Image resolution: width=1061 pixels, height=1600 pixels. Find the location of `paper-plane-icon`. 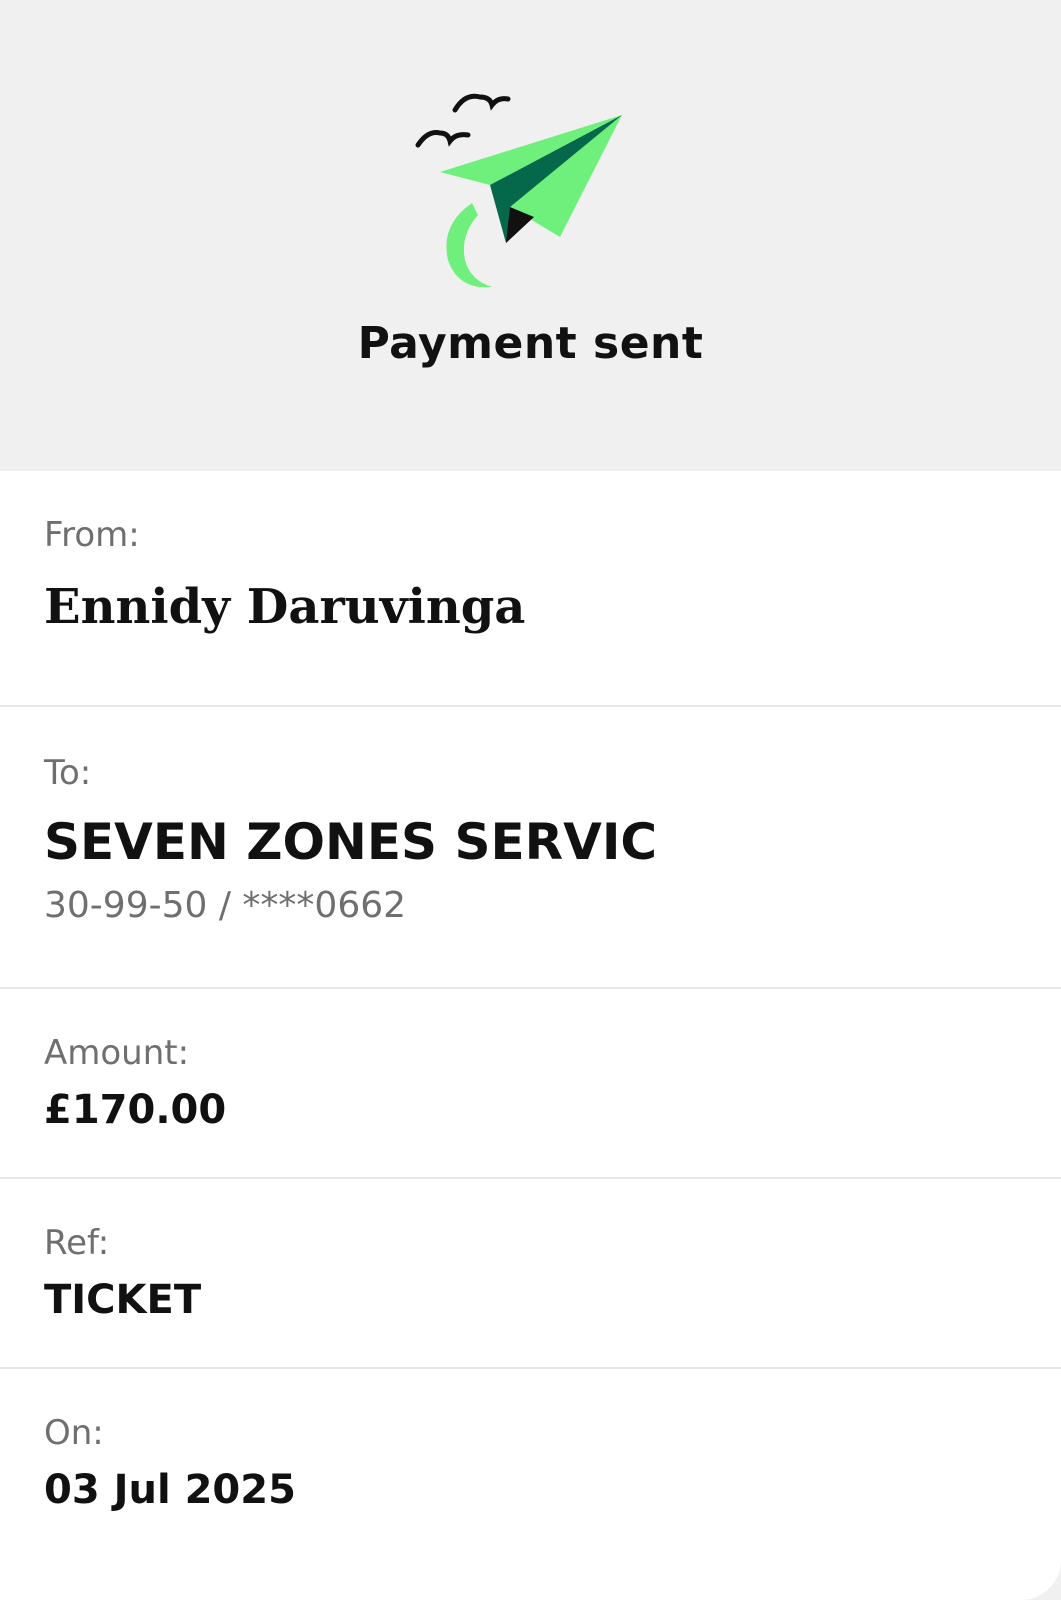

paper-plane-icon is located at coordinates (518, 190).